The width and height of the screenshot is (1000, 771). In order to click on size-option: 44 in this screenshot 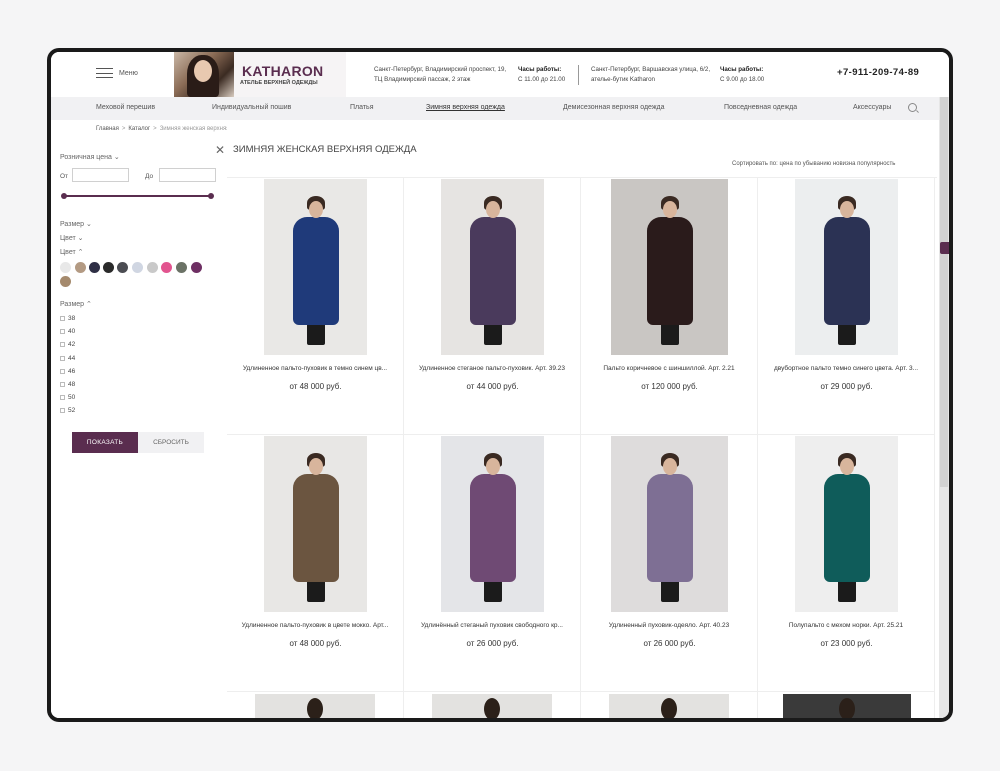, I will do `click(67, 358)`.